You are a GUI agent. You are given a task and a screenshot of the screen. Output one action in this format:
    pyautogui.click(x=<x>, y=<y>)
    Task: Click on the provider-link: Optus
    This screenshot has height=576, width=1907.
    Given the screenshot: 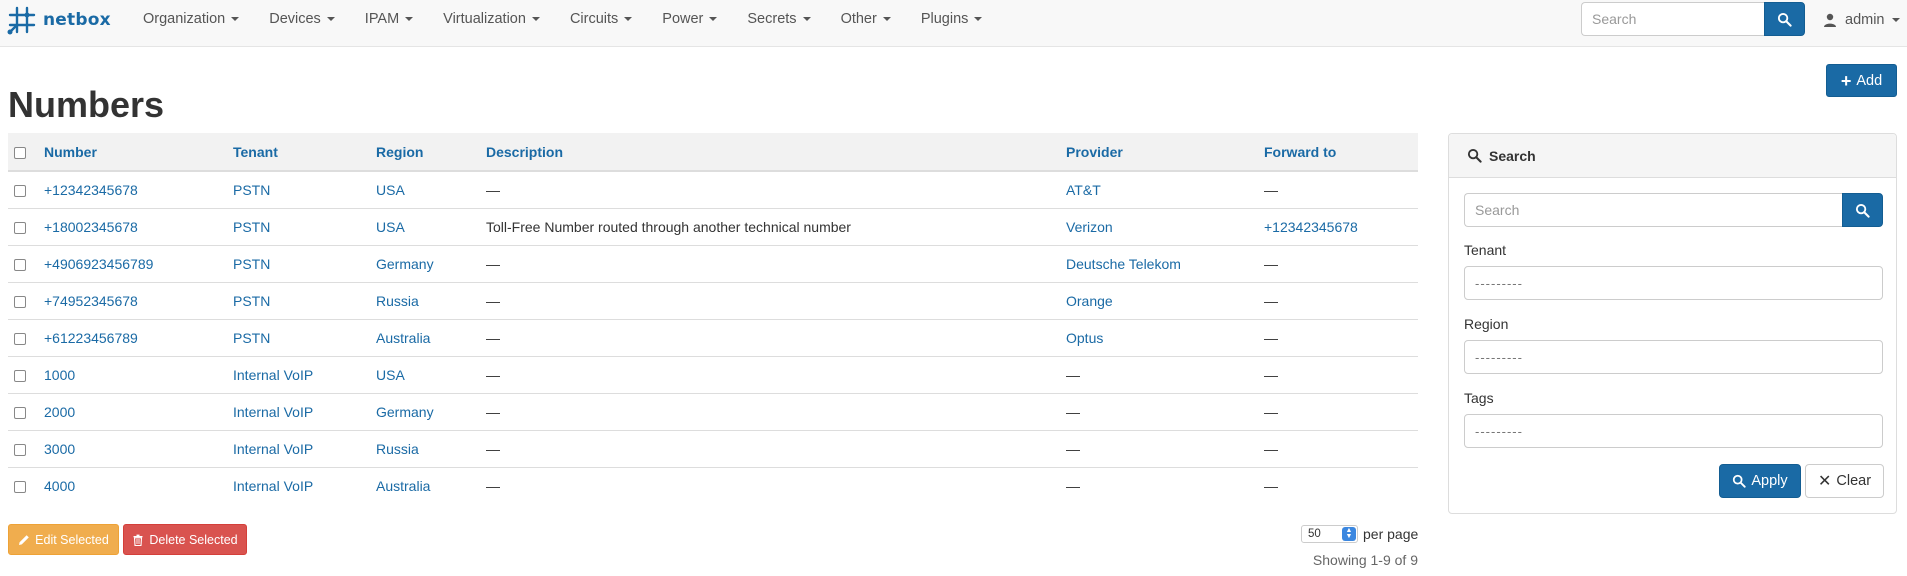 What is the action you would take?
    pyautogui.click(x=1084, y=338)
    